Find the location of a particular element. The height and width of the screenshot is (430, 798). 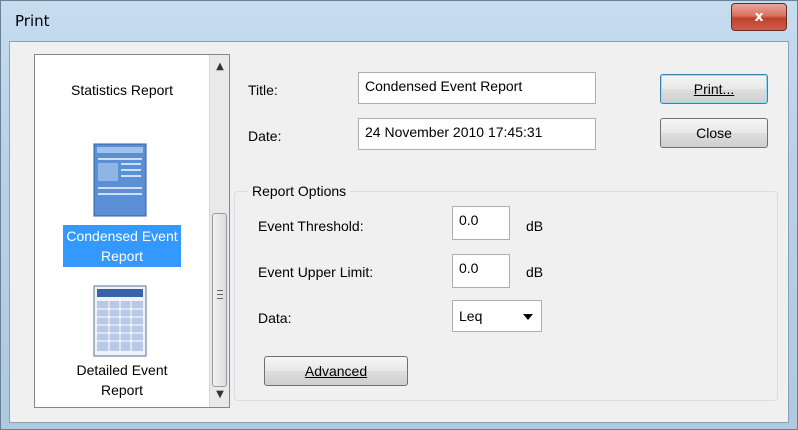

list-item-statistics-report: Statistics Report is located at coordinates (122, 90).